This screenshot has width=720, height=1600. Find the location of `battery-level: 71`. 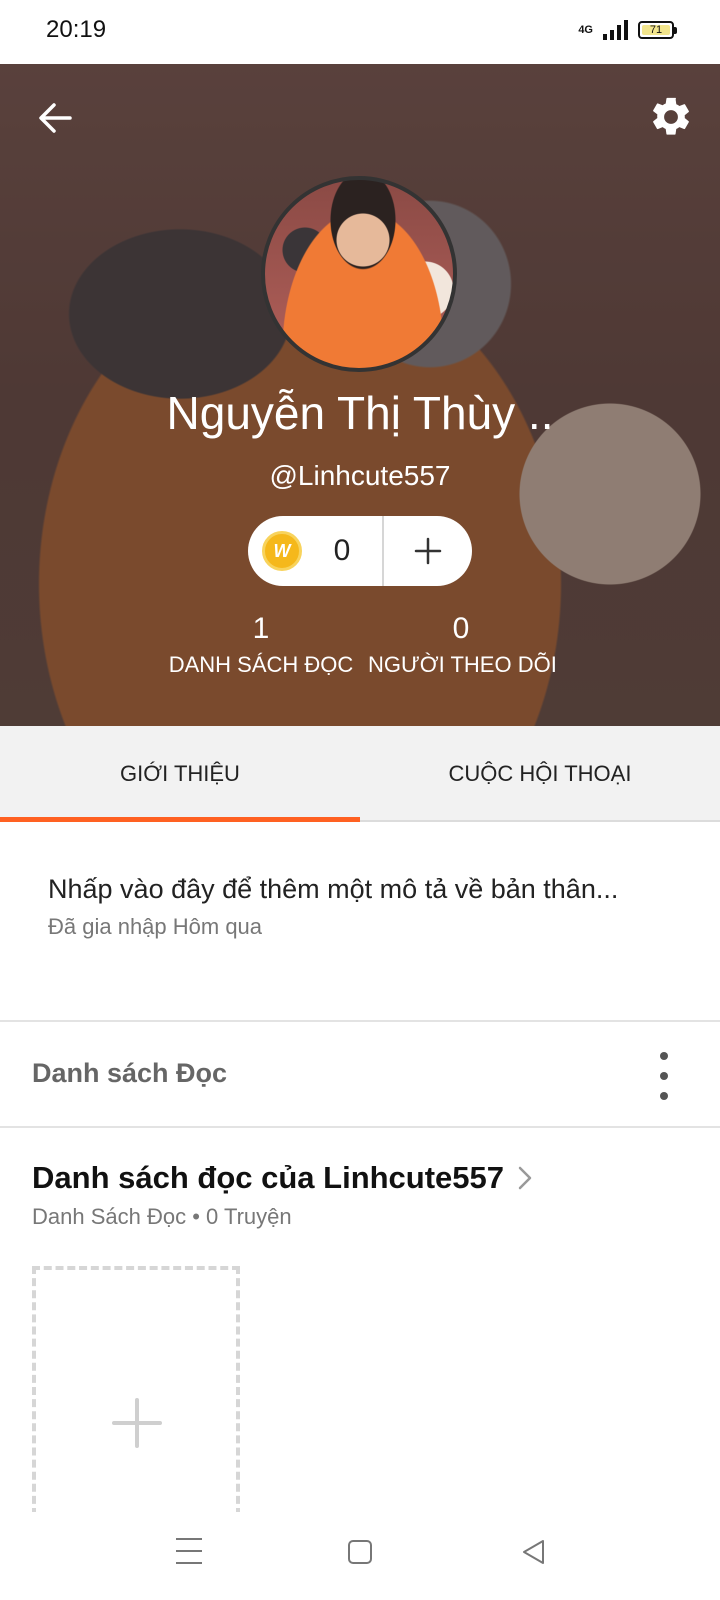

battery-level: 71 is located at coordinates (656, 30).